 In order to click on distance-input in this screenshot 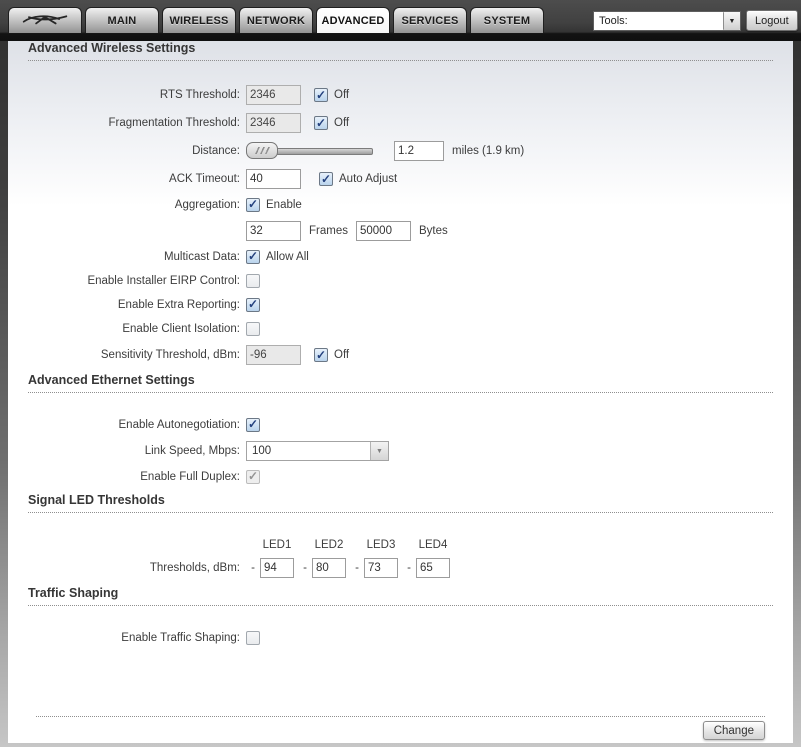, I will do `click(419, 151)`.